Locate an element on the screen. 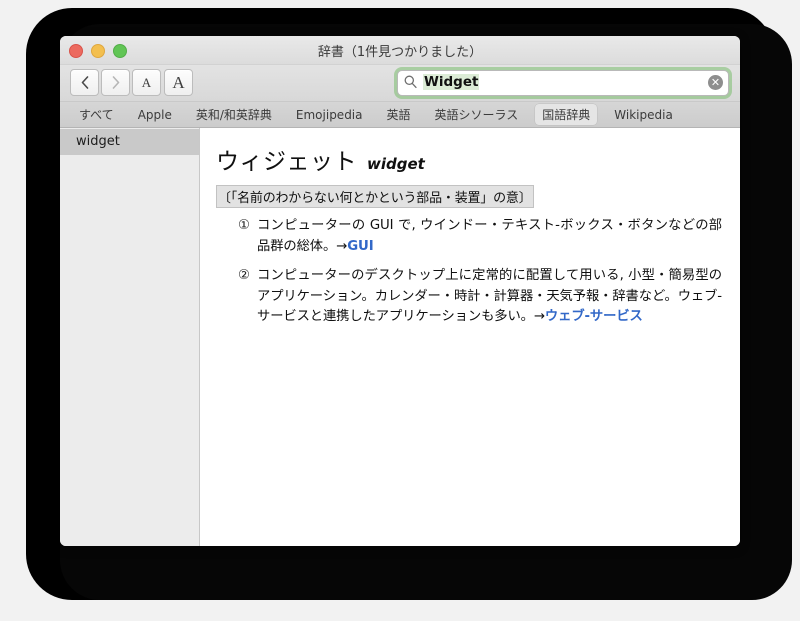 The image size is (800, 621). search-input-value: Widget is located at coordinates (451, 82).